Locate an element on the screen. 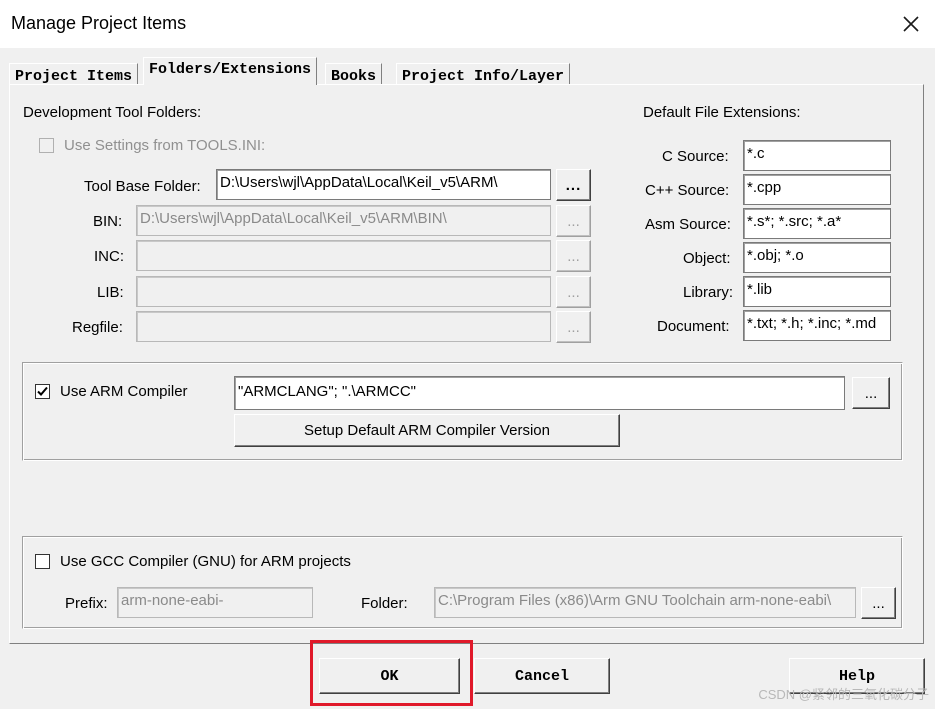 This screenshot has height=709, width=935. use-tools-ini-label: Use Settings from TOOLS.INI: is located at coordinates (165, 145).